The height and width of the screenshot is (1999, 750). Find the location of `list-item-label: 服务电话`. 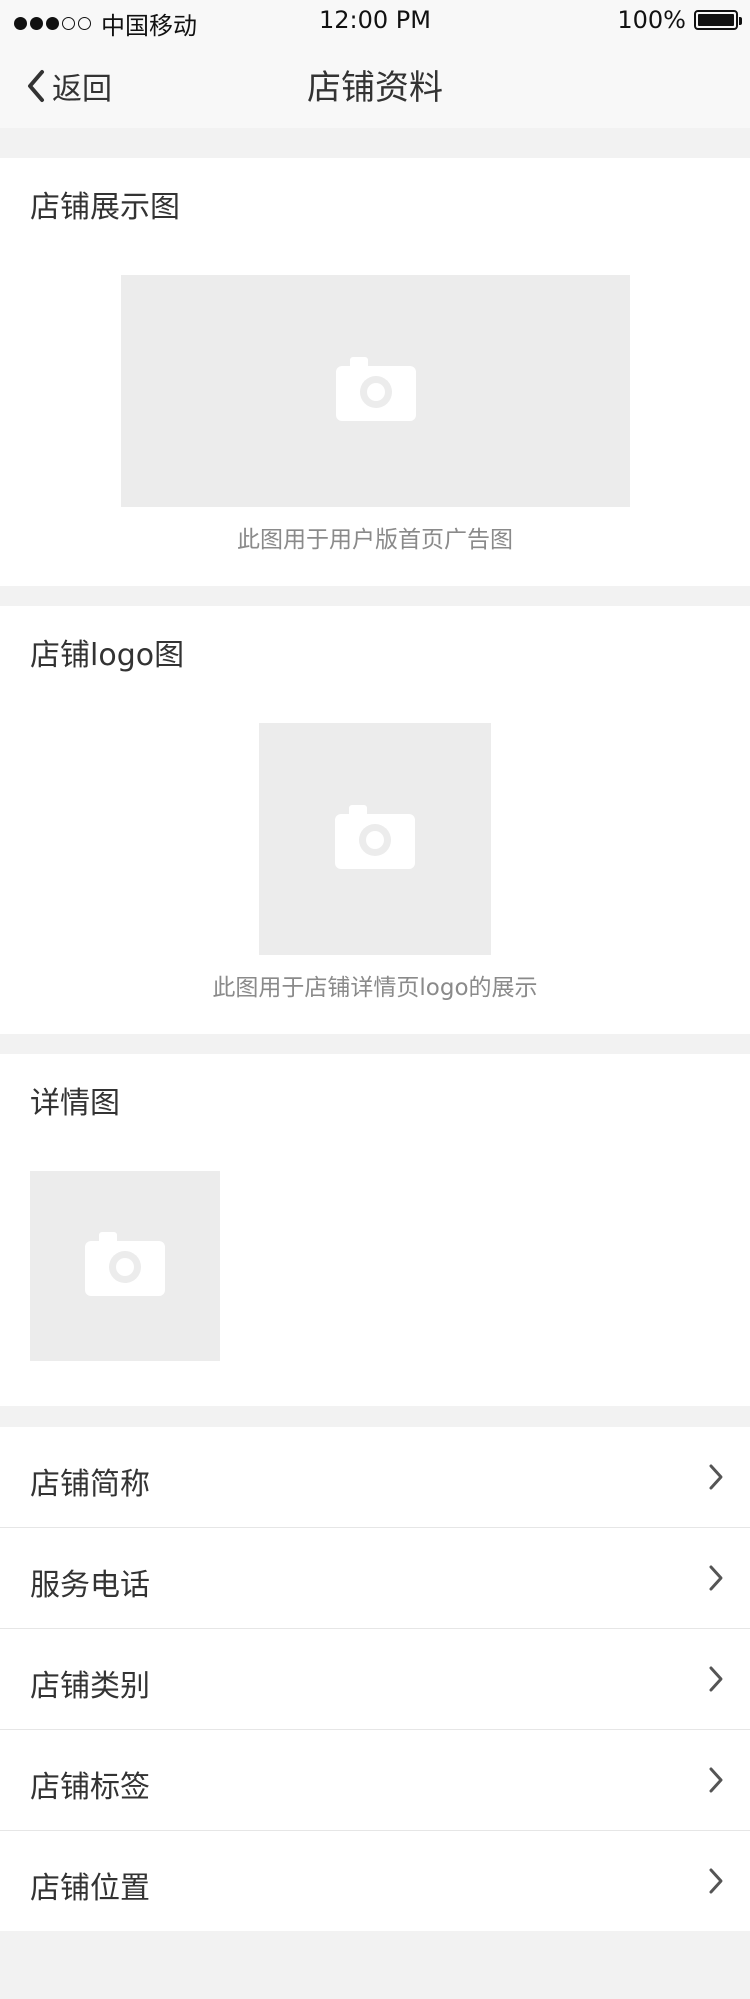

list-item-label: 服务电话 is located at coordinates (90, 1585).